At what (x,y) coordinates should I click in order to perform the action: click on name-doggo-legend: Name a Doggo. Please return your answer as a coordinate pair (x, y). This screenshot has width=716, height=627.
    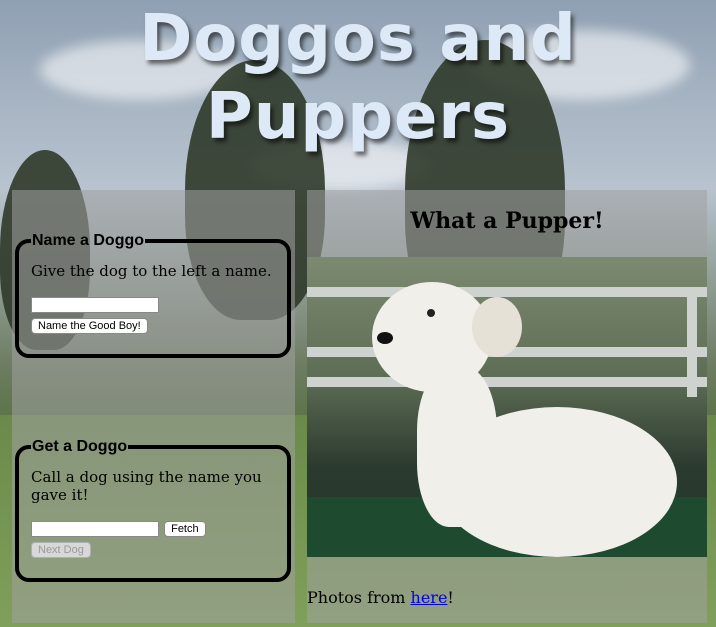
    Looking at the image, I should click on (88, 240).